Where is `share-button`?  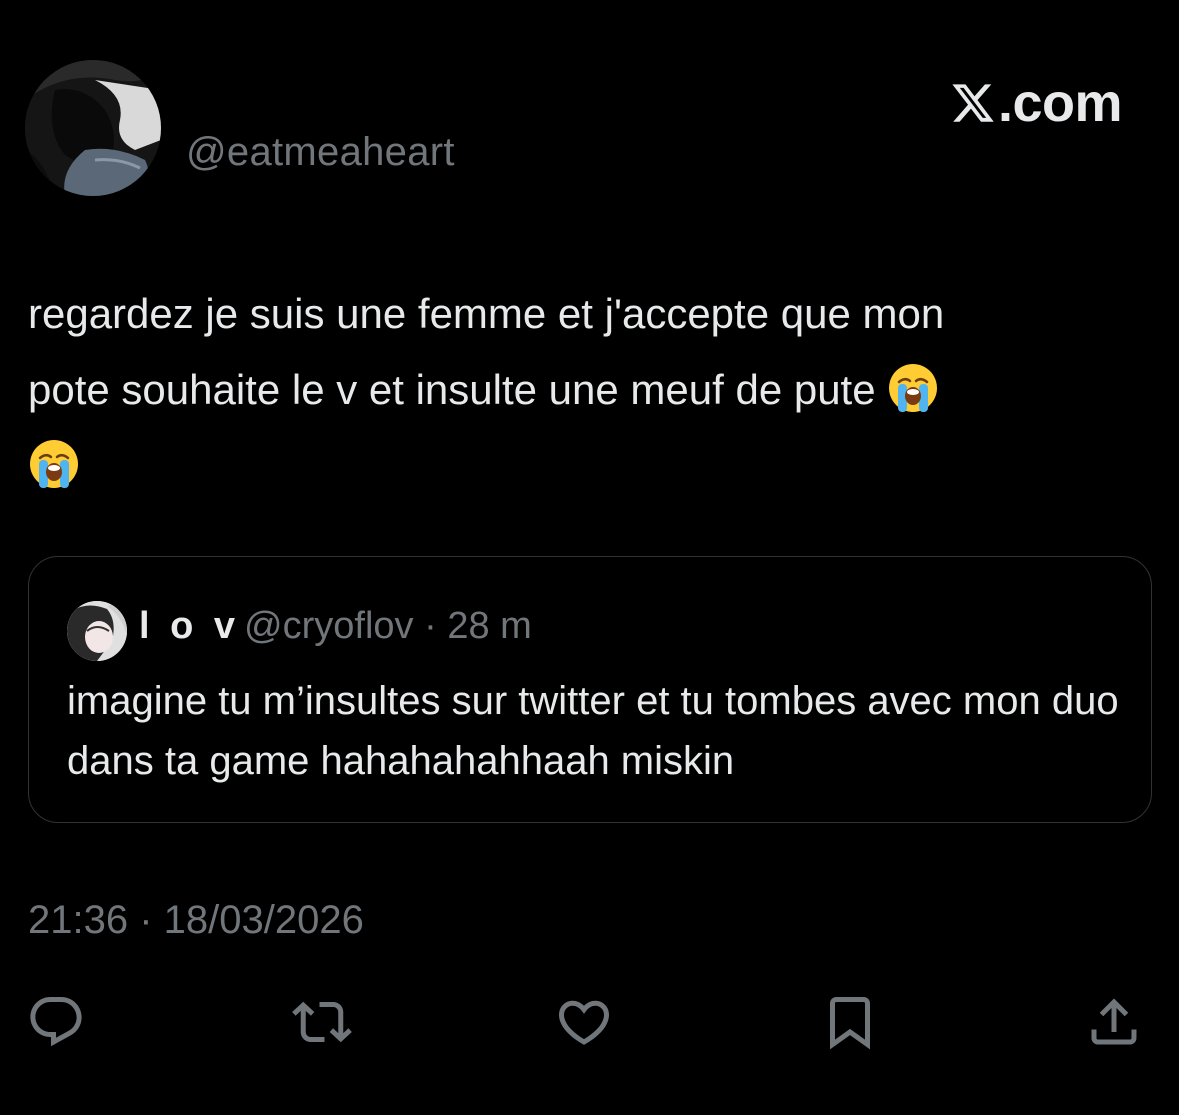
share-button is located at coordinates (1114, 1022).